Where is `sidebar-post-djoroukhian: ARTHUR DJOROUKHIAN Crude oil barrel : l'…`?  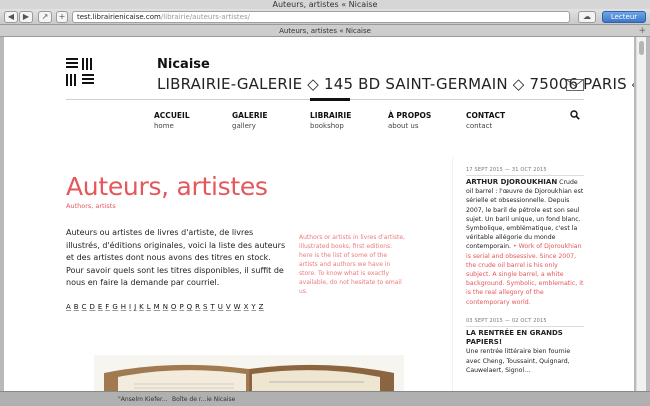
sidebar-post-djoroukhian: ARTHUR DJOROUKHIAN Crude oil barrel : l'… is located at coordinates (525, 242).